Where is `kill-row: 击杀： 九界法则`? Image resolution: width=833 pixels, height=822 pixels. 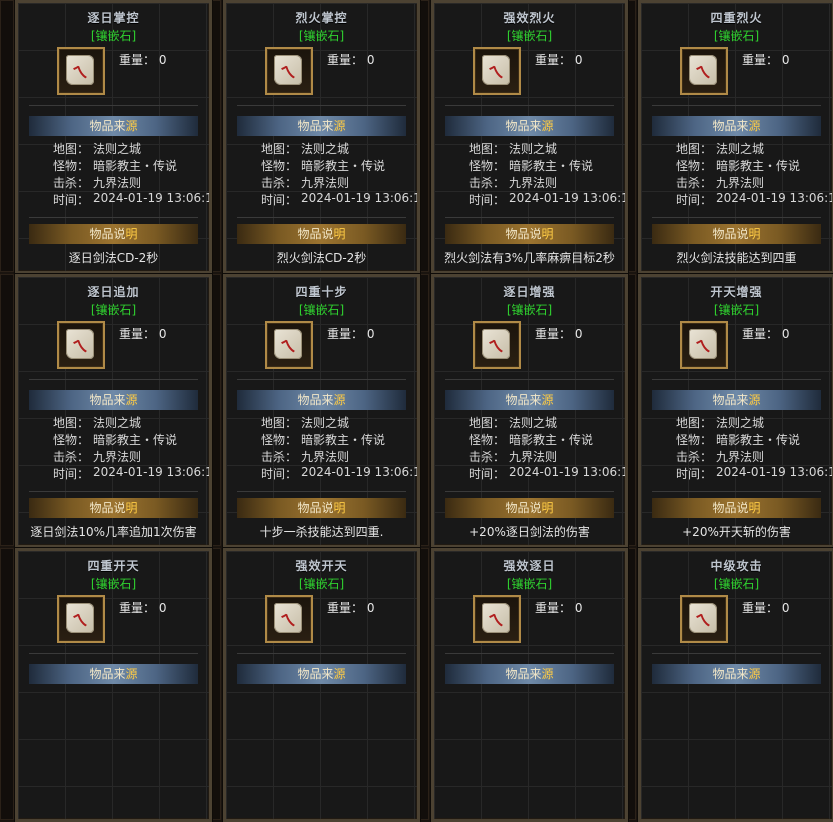 kill-row: 击杀： 九界法则 is located at coordinates (736, 456).